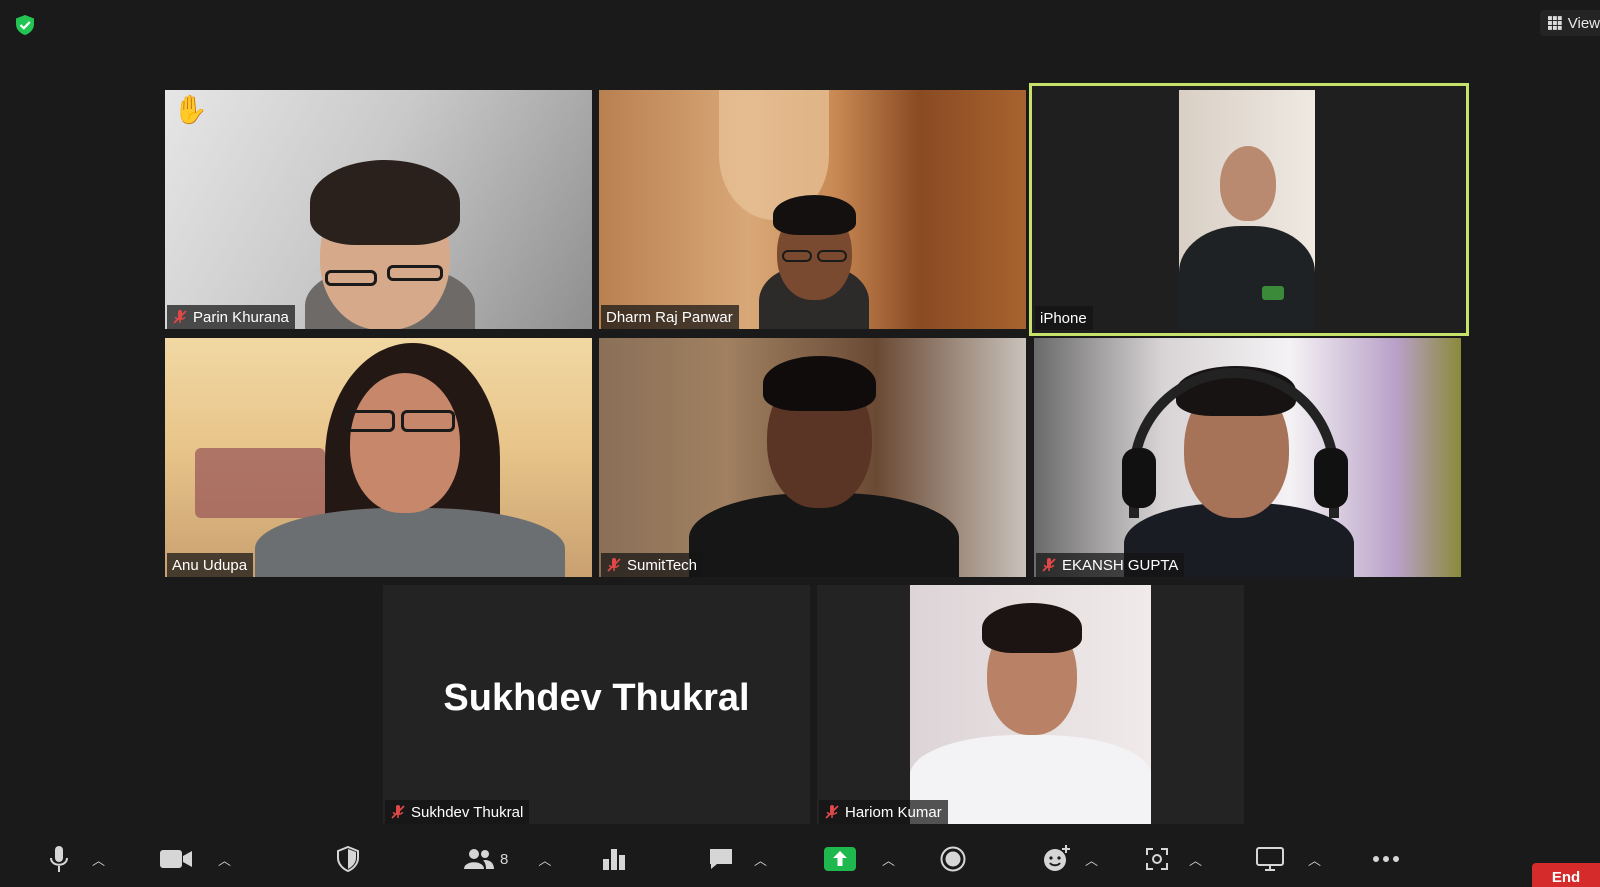 The width and height of the screenshot is (1600, 887). I want to click on participants-icon, so click(479, 859).